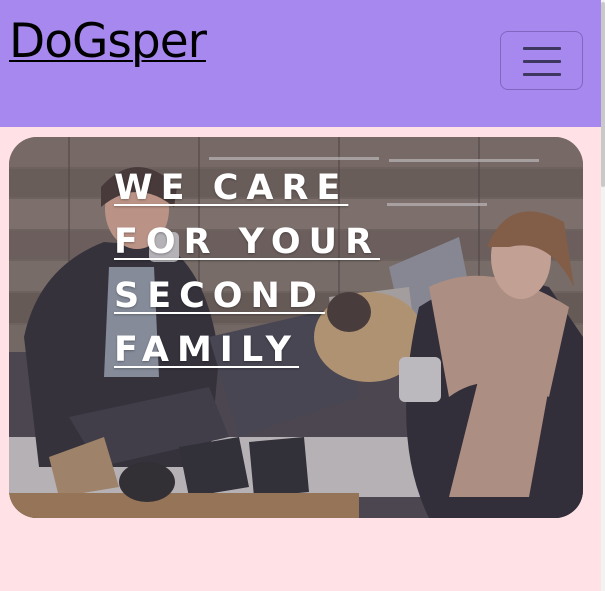 This screenshot has width=605, height=591. I want to click on headline-line-2: FOR YOUR, so click(247, 242).